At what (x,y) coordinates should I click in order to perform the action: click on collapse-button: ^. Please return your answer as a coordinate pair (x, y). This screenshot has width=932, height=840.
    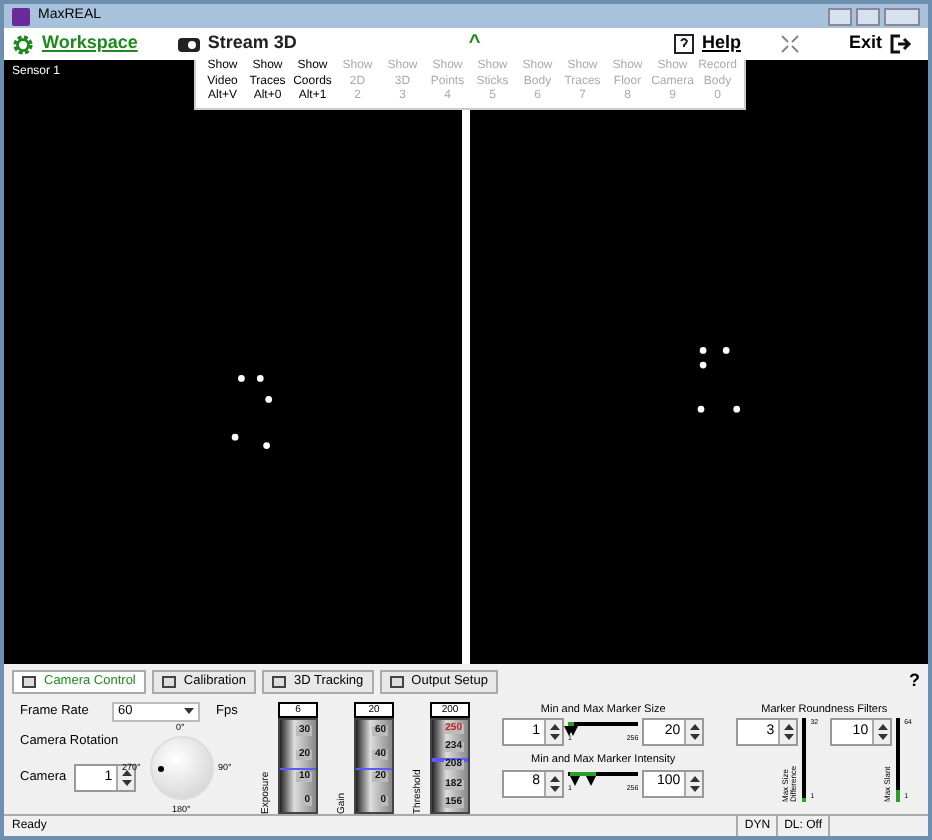
    Looking at the image, I should click on (474, 44).